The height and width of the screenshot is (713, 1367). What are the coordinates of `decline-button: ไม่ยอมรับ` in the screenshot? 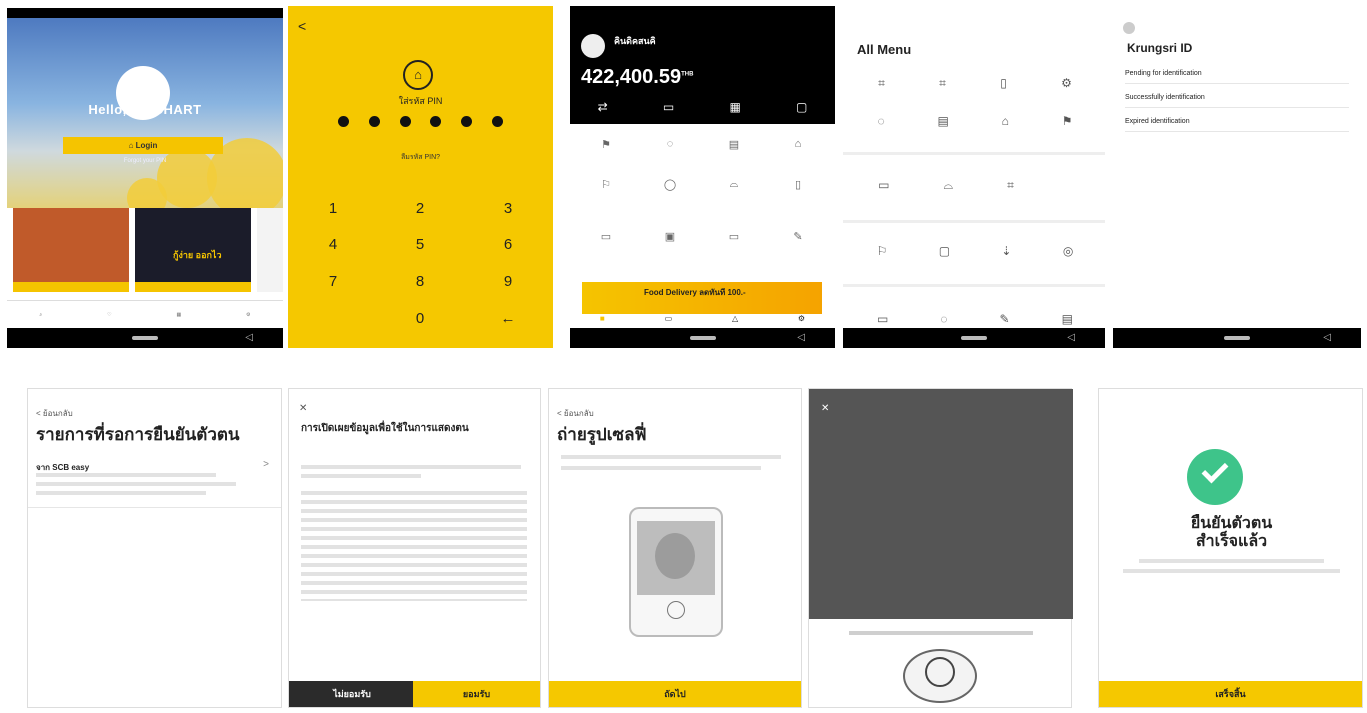 It's located at (352, 694).